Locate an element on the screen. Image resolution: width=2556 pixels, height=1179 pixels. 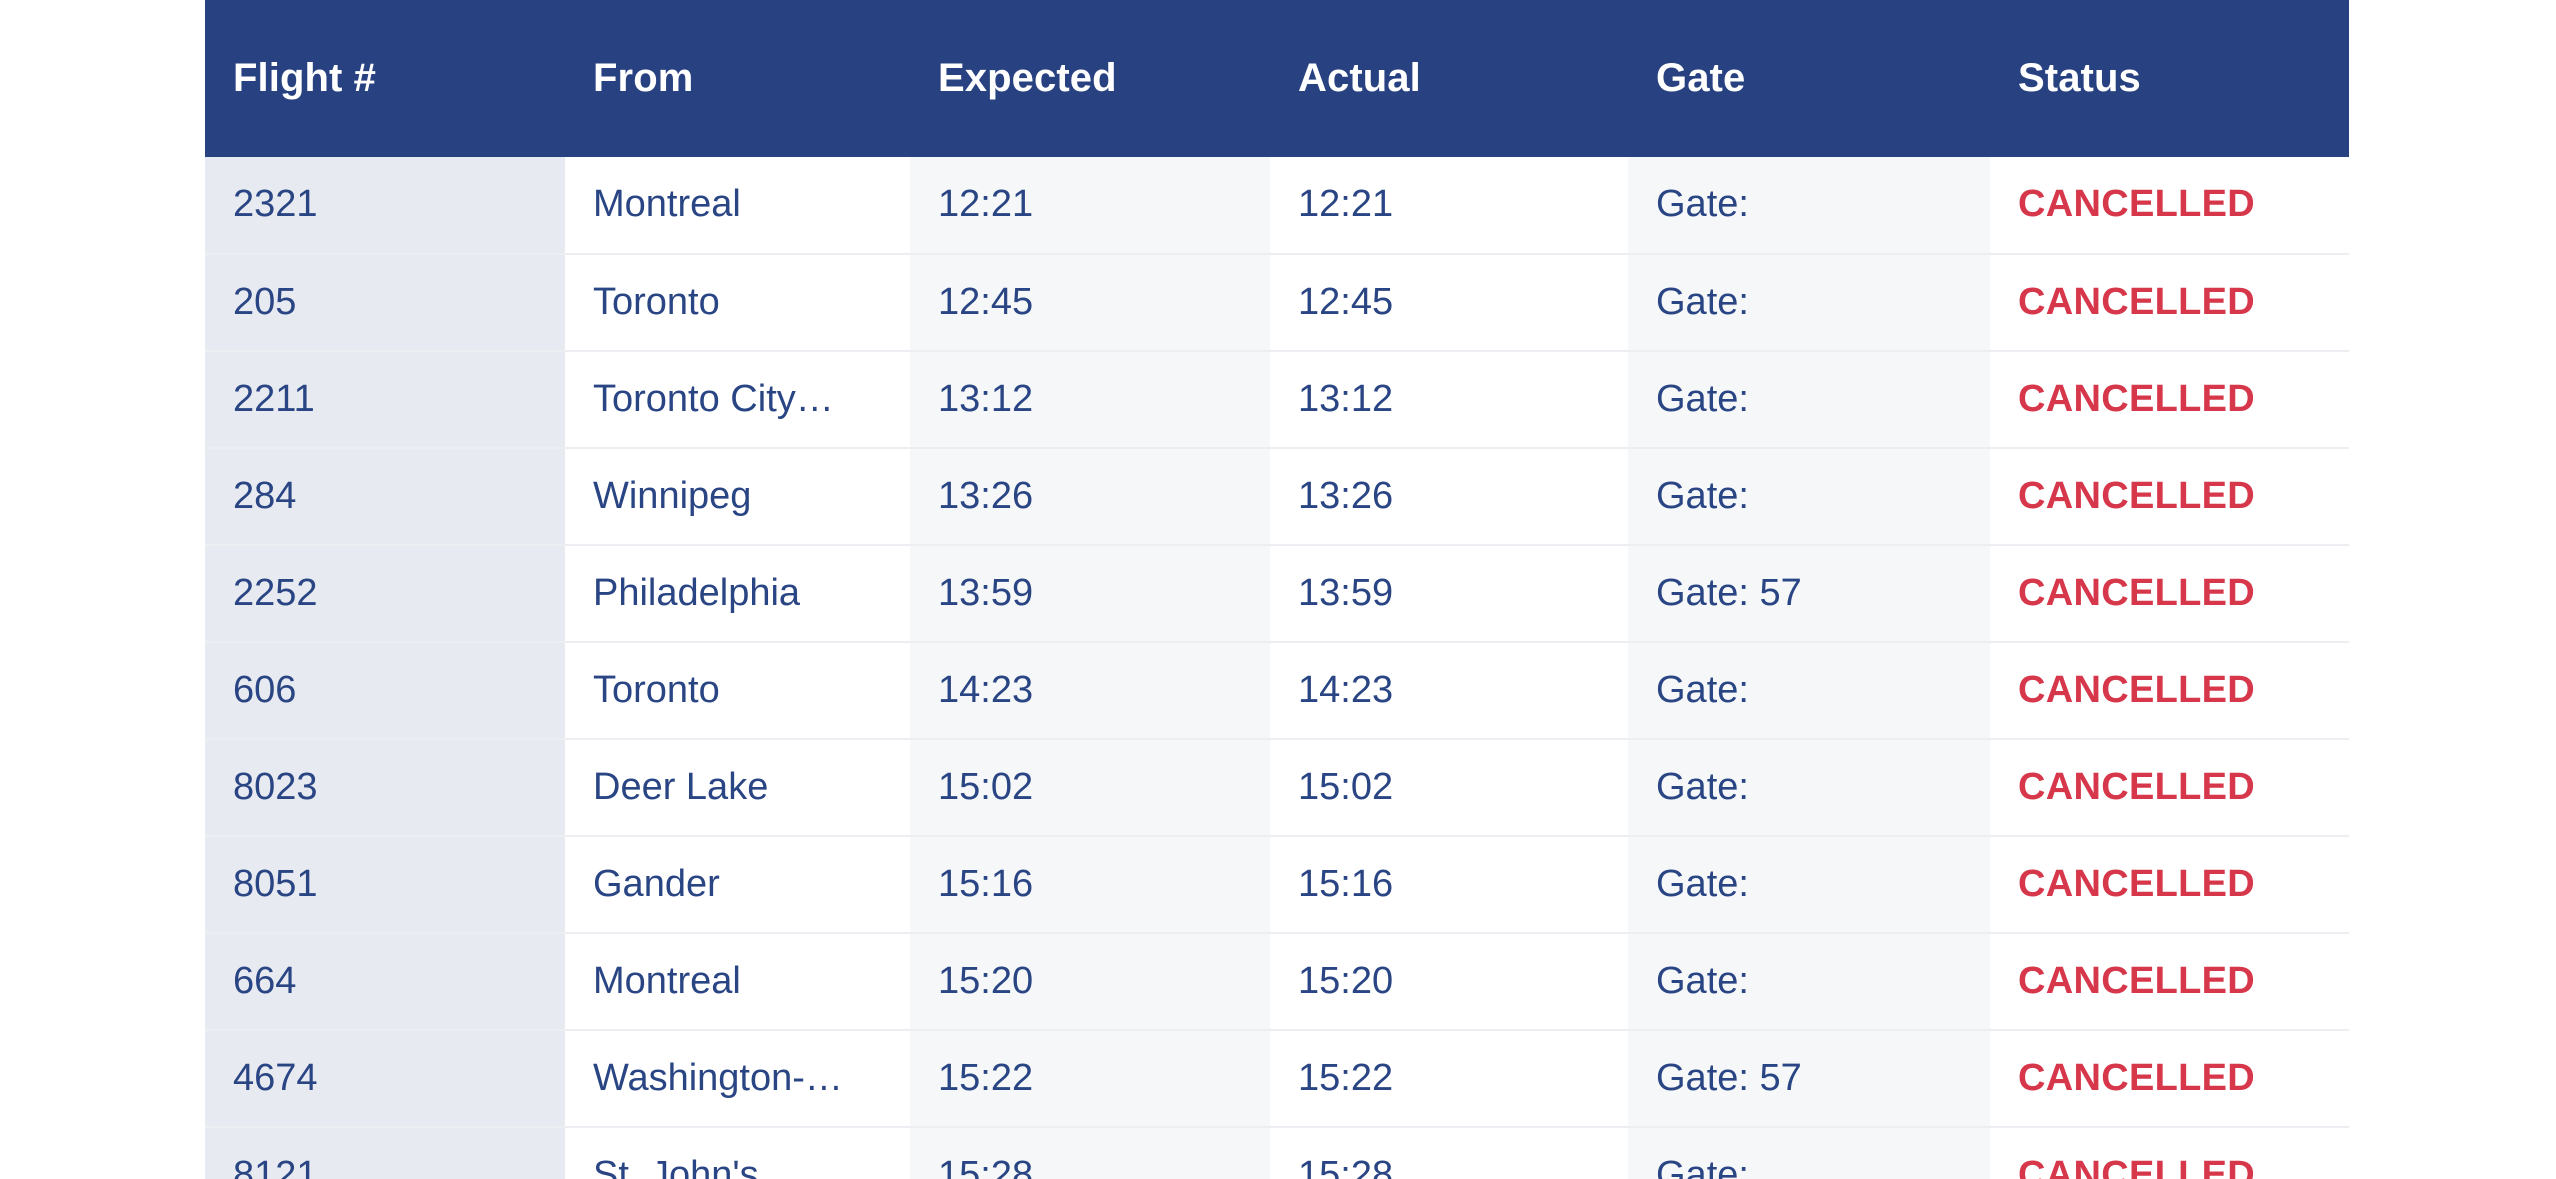
cell-actual: 12:45 is located at coordinates (1449, 303).